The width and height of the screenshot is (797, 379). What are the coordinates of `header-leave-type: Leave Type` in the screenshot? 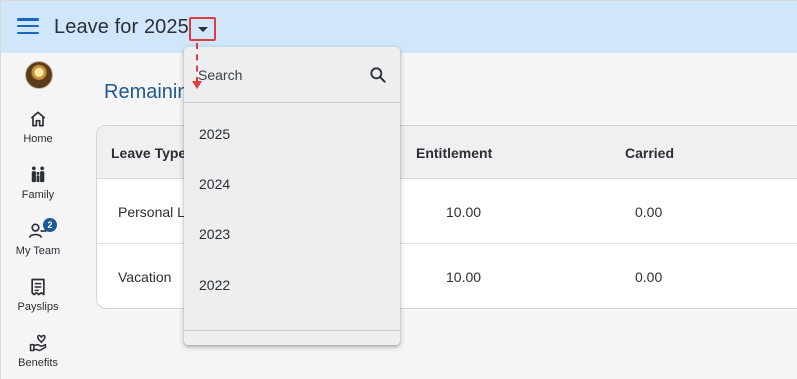 It's located at (148, 153).